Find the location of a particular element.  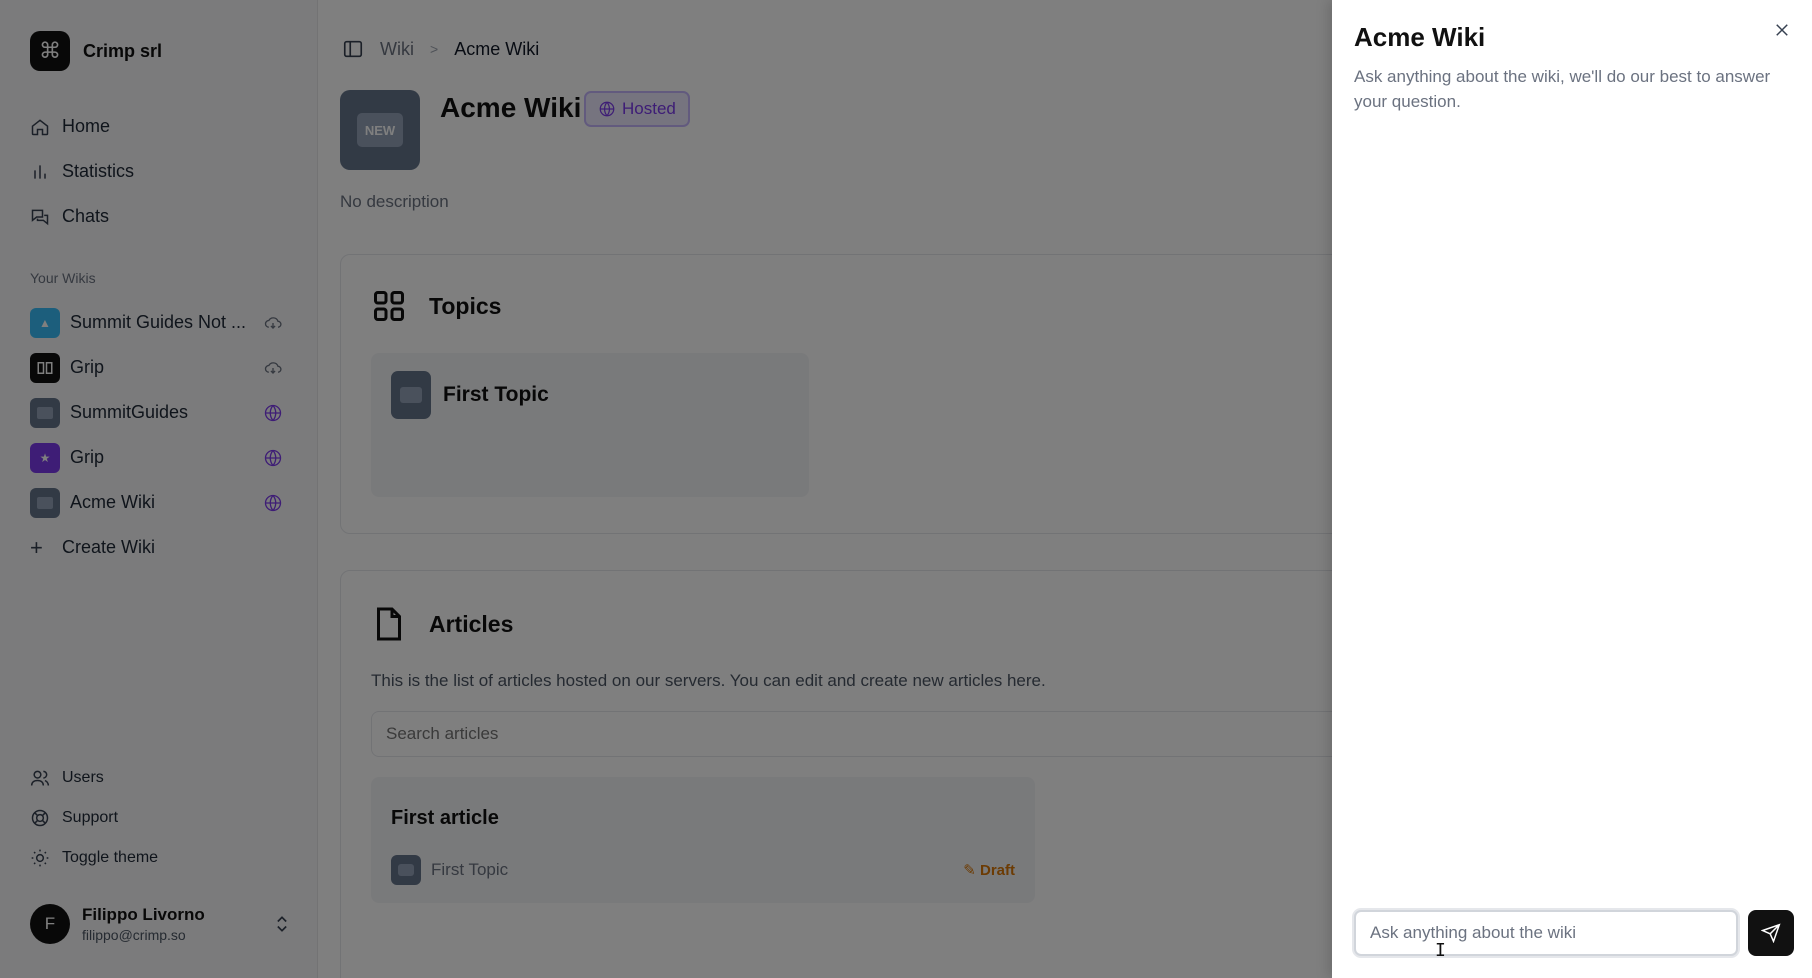

chat-panel-title: Acme Wiki is located at coordinates (1420, 37).